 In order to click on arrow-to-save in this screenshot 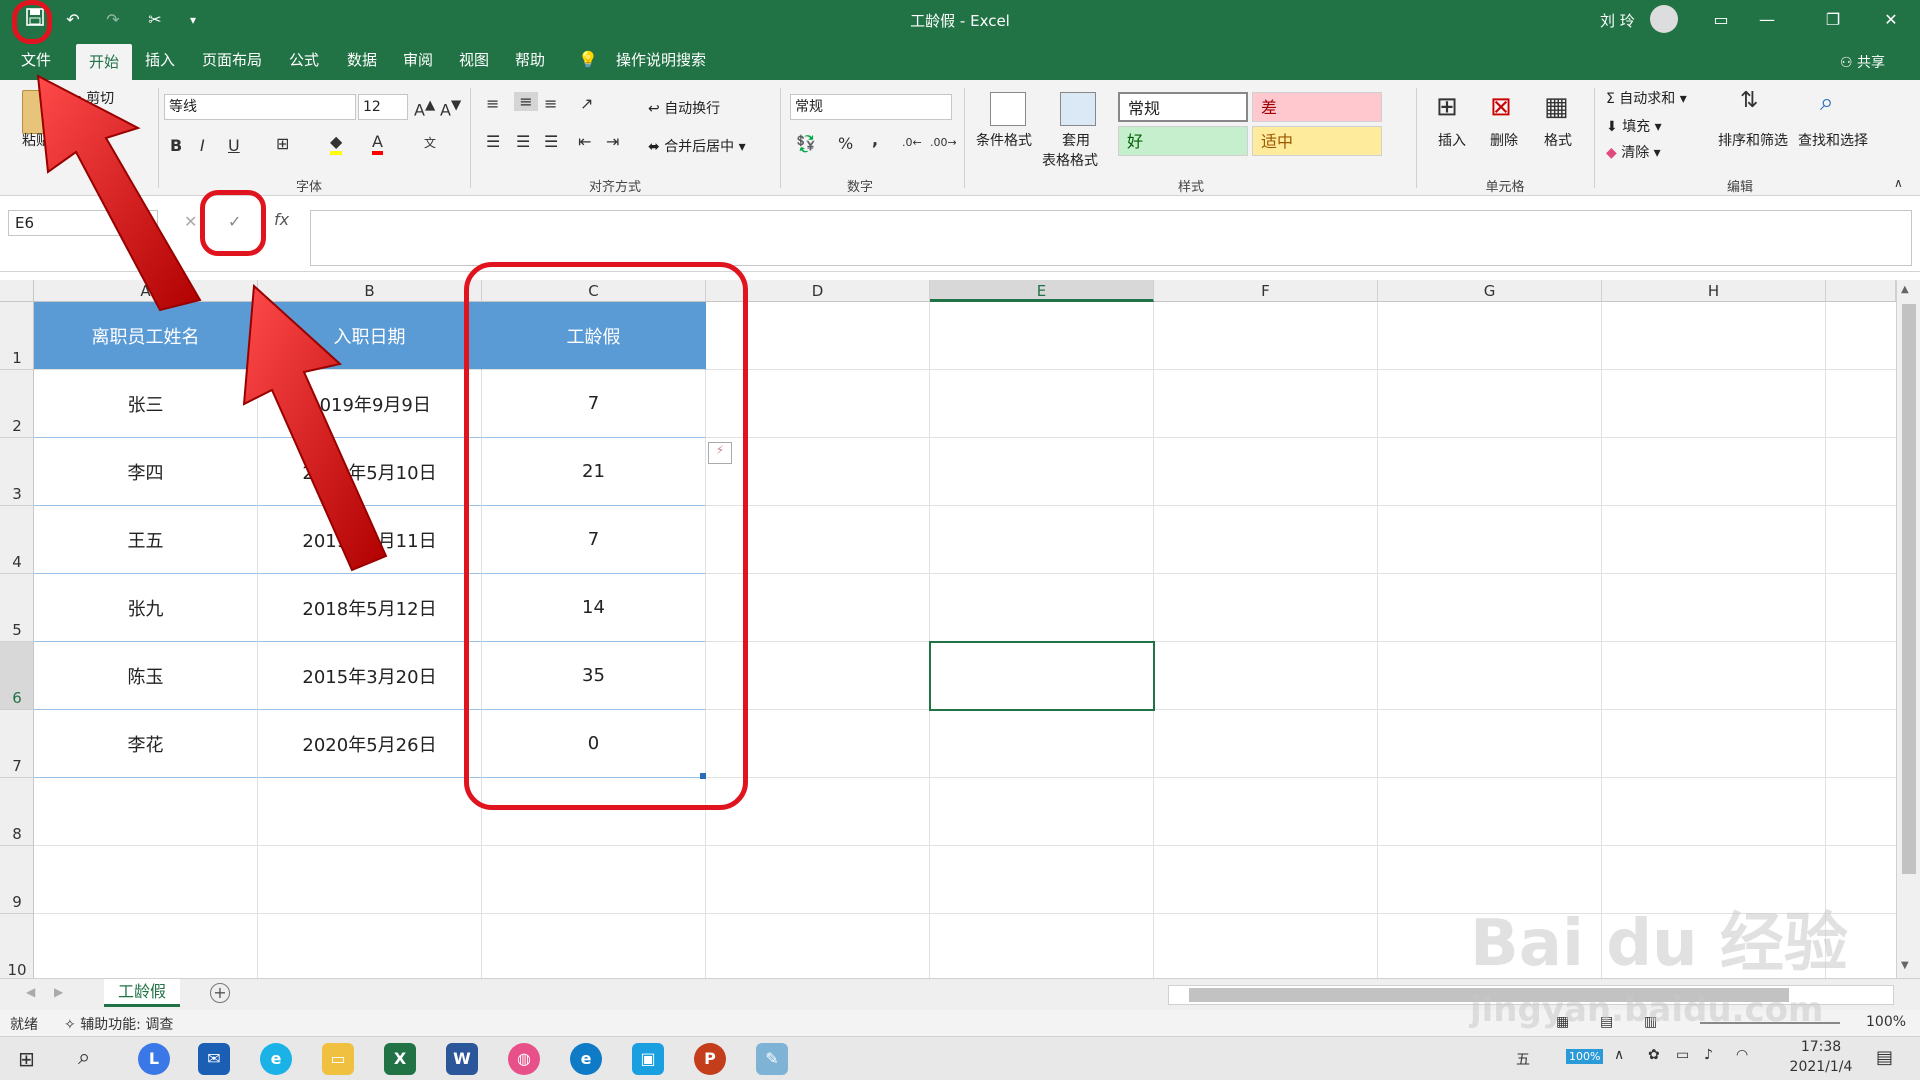, I will do `click(119, 193)`.